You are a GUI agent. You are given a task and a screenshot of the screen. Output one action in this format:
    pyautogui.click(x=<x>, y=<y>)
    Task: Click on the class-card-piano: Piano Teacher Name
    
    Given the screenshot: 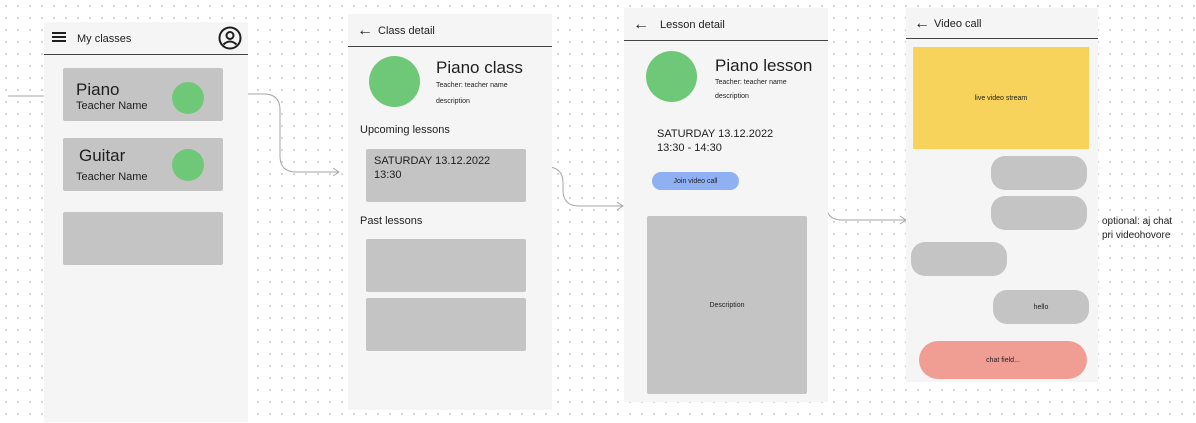 What is the action you would take?
    pyautogui.click(x=143, y=94)
    